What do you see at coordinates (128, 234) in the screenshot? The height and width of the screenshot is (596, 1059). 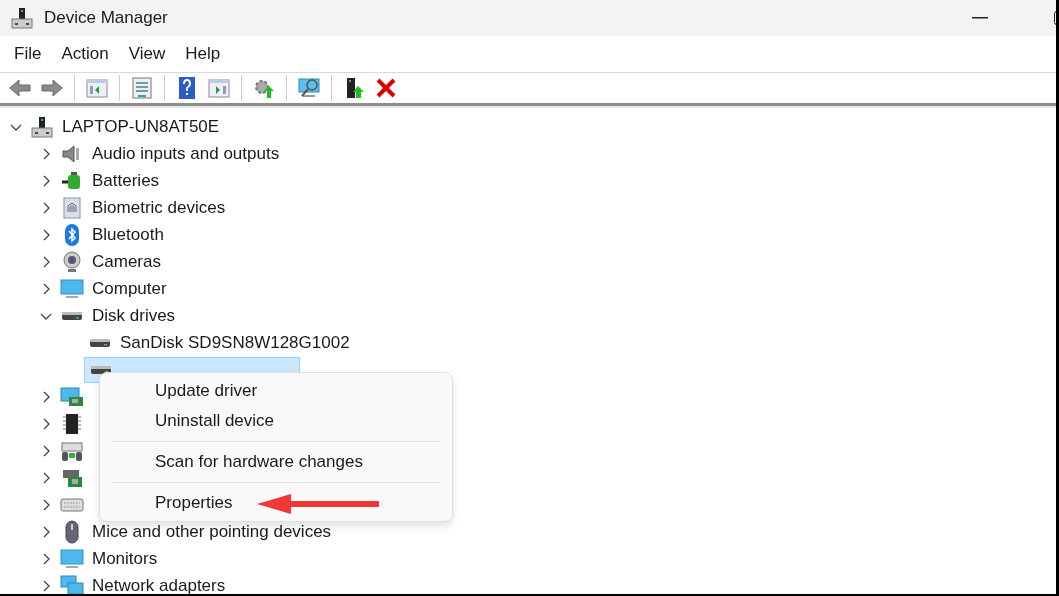 I see `tree-item: Bluetooth` at bounding box center [128, 234].